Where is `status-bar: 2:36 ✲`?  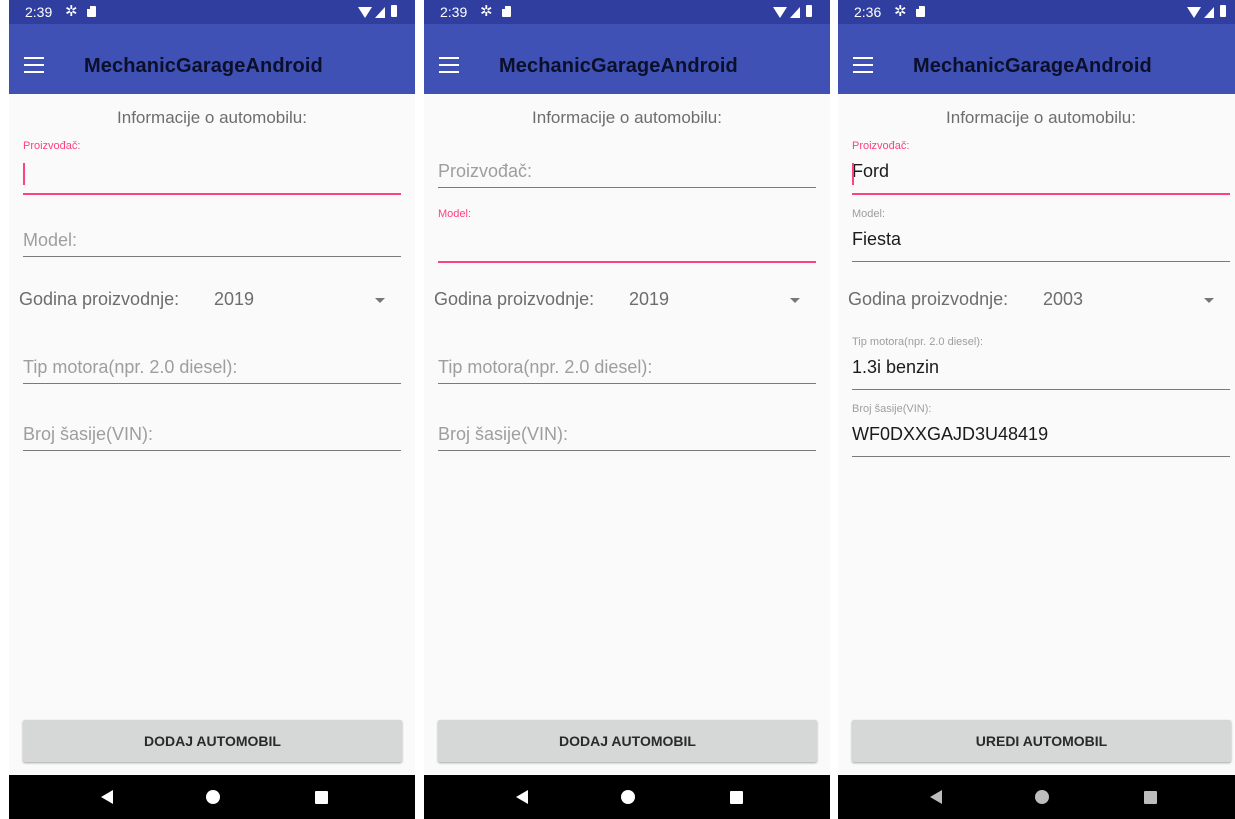
status-bar: 2:36 ✲ is located at coordinates (1036, 12).